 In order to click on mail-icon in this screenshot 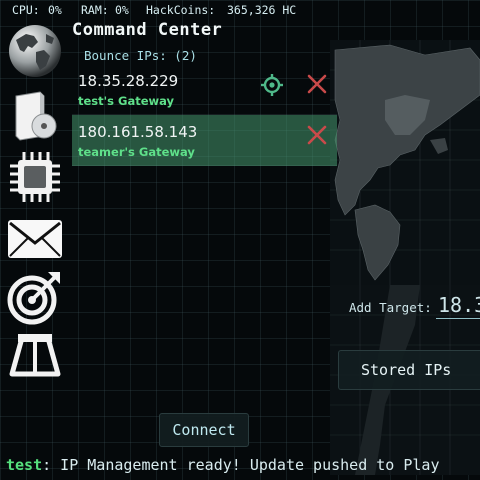, I will do `click(35, 239)`.